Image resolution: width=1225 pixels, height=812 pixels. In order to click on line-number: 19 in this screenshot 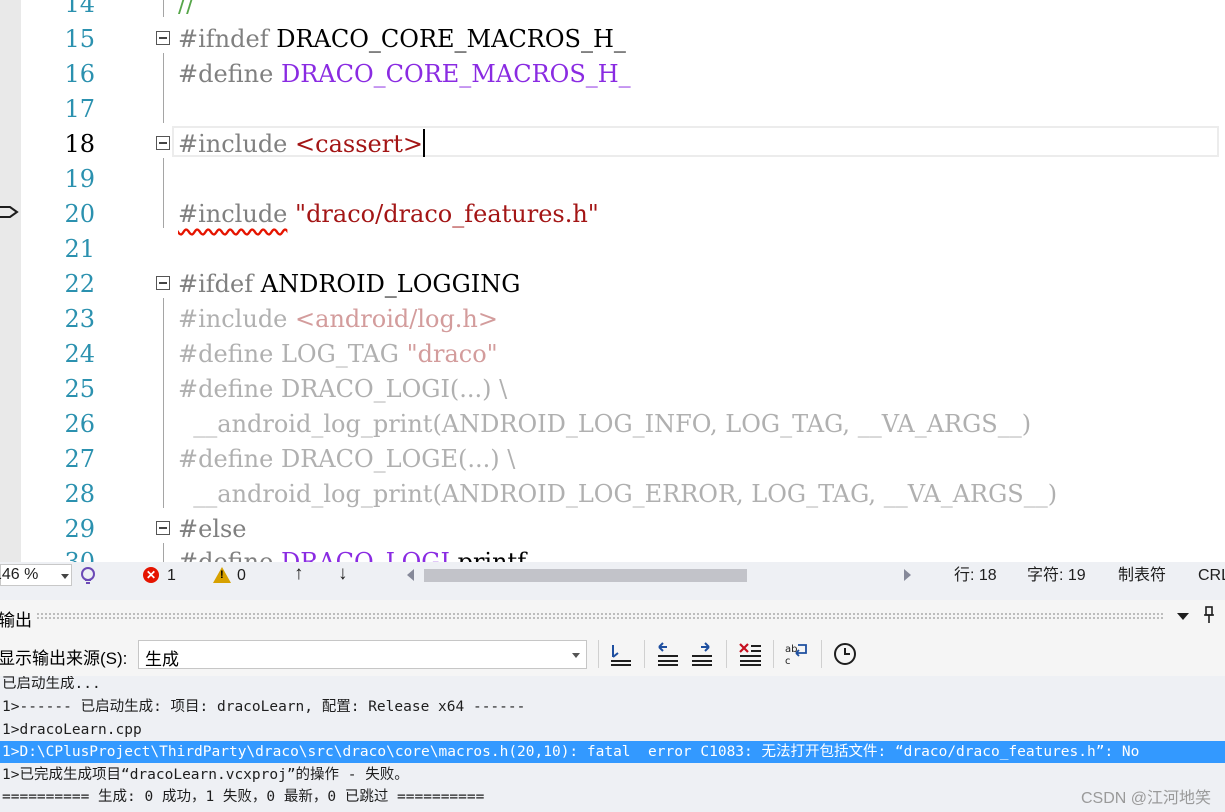, I will do `click(79, 179)`.